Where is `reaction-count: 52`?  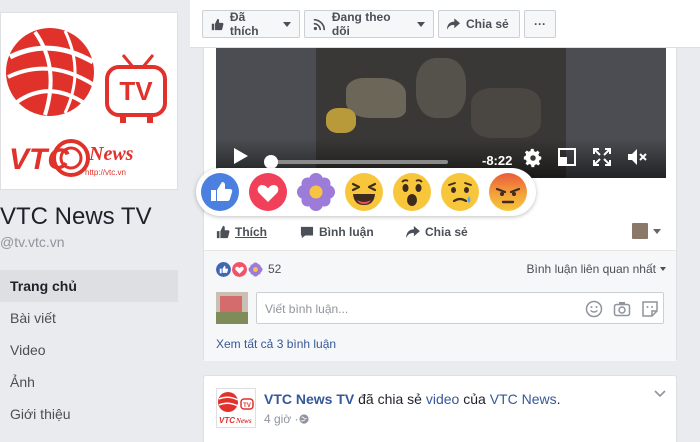 reaction-count: 52 is located at coordinates (274, 269).